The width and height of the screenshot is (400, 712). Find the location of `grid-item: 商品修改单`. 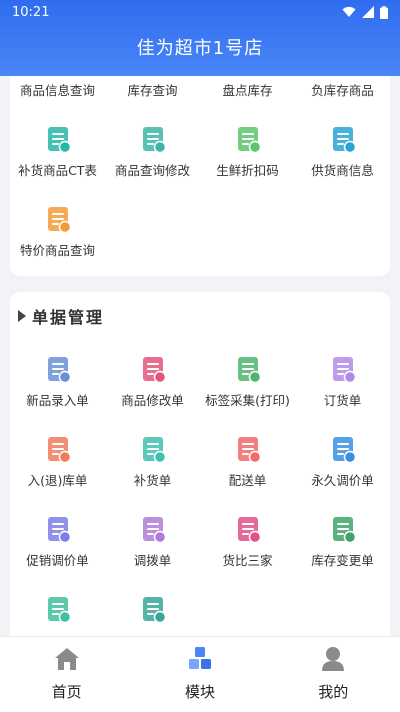

grid-item: 商品修改单 is located at coordinates (152, 381).